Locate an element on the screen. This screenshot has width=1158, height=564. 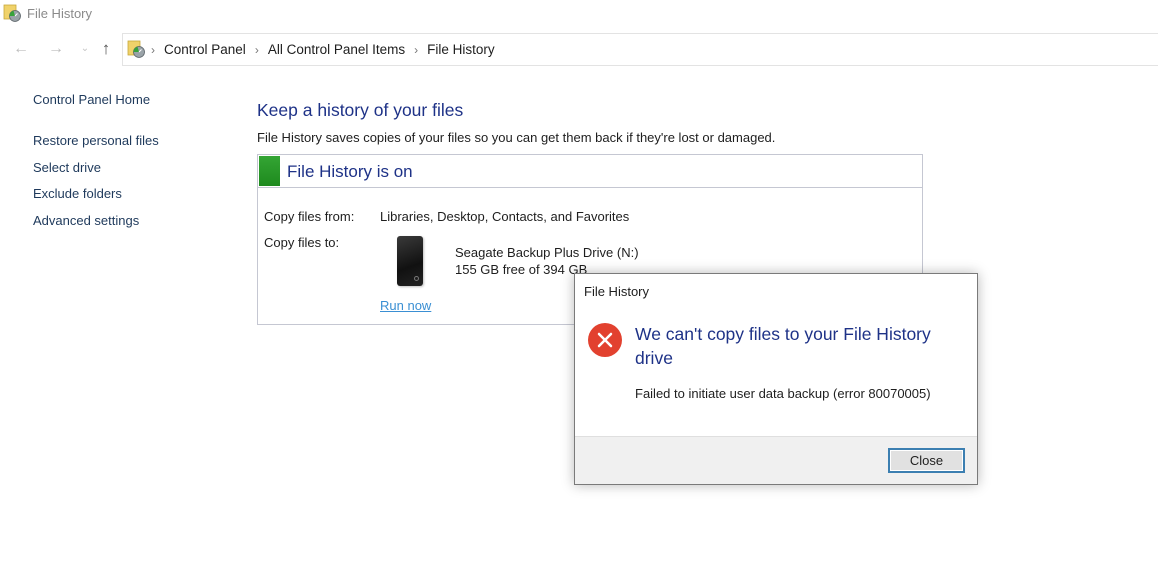
sidebar-item-exclude-folders: Exclude folders is located at coordinates (96, 194).